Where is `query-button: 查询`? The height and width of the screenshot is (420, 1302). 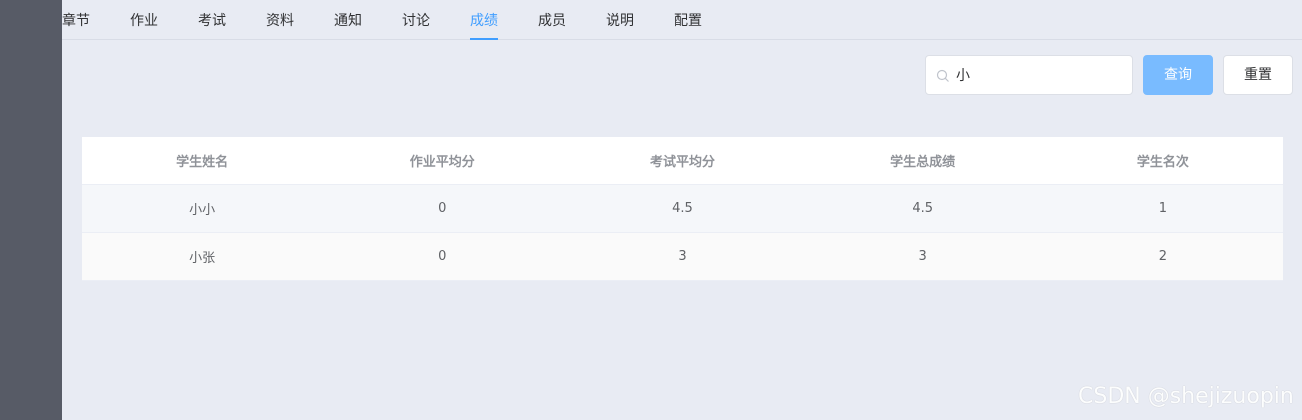
query-button: 查询 is located at coordinates (1178, 75).